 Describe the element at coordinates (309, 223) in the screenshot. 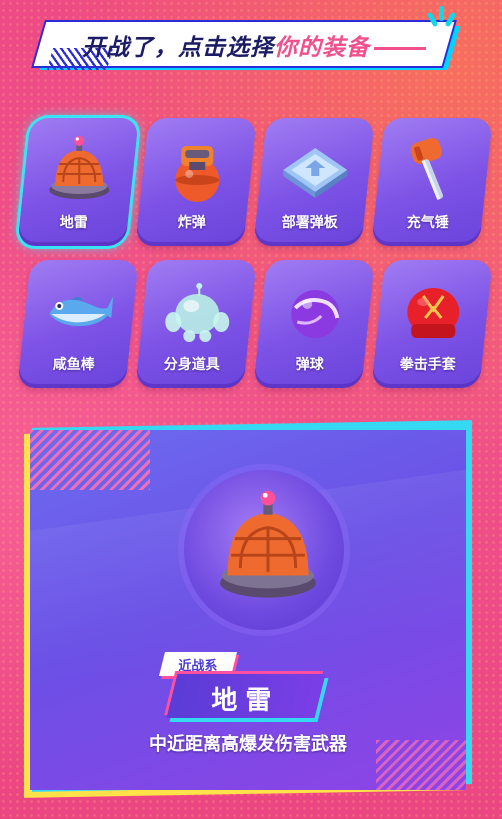

I see `equipment-label: 部署弹板` at that location.